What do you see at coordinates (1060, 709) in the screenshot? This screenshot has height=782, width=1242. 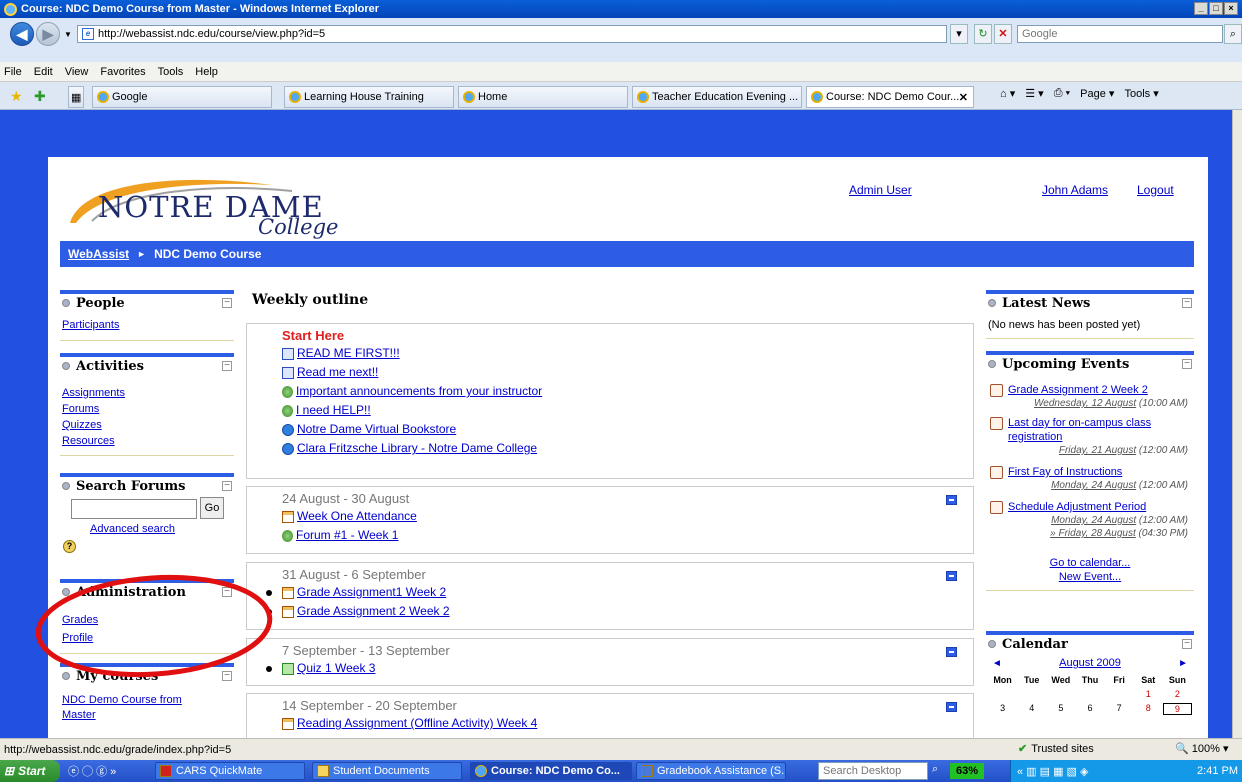 I see `calendar-date: 5` at bounding box center [1060, 709].